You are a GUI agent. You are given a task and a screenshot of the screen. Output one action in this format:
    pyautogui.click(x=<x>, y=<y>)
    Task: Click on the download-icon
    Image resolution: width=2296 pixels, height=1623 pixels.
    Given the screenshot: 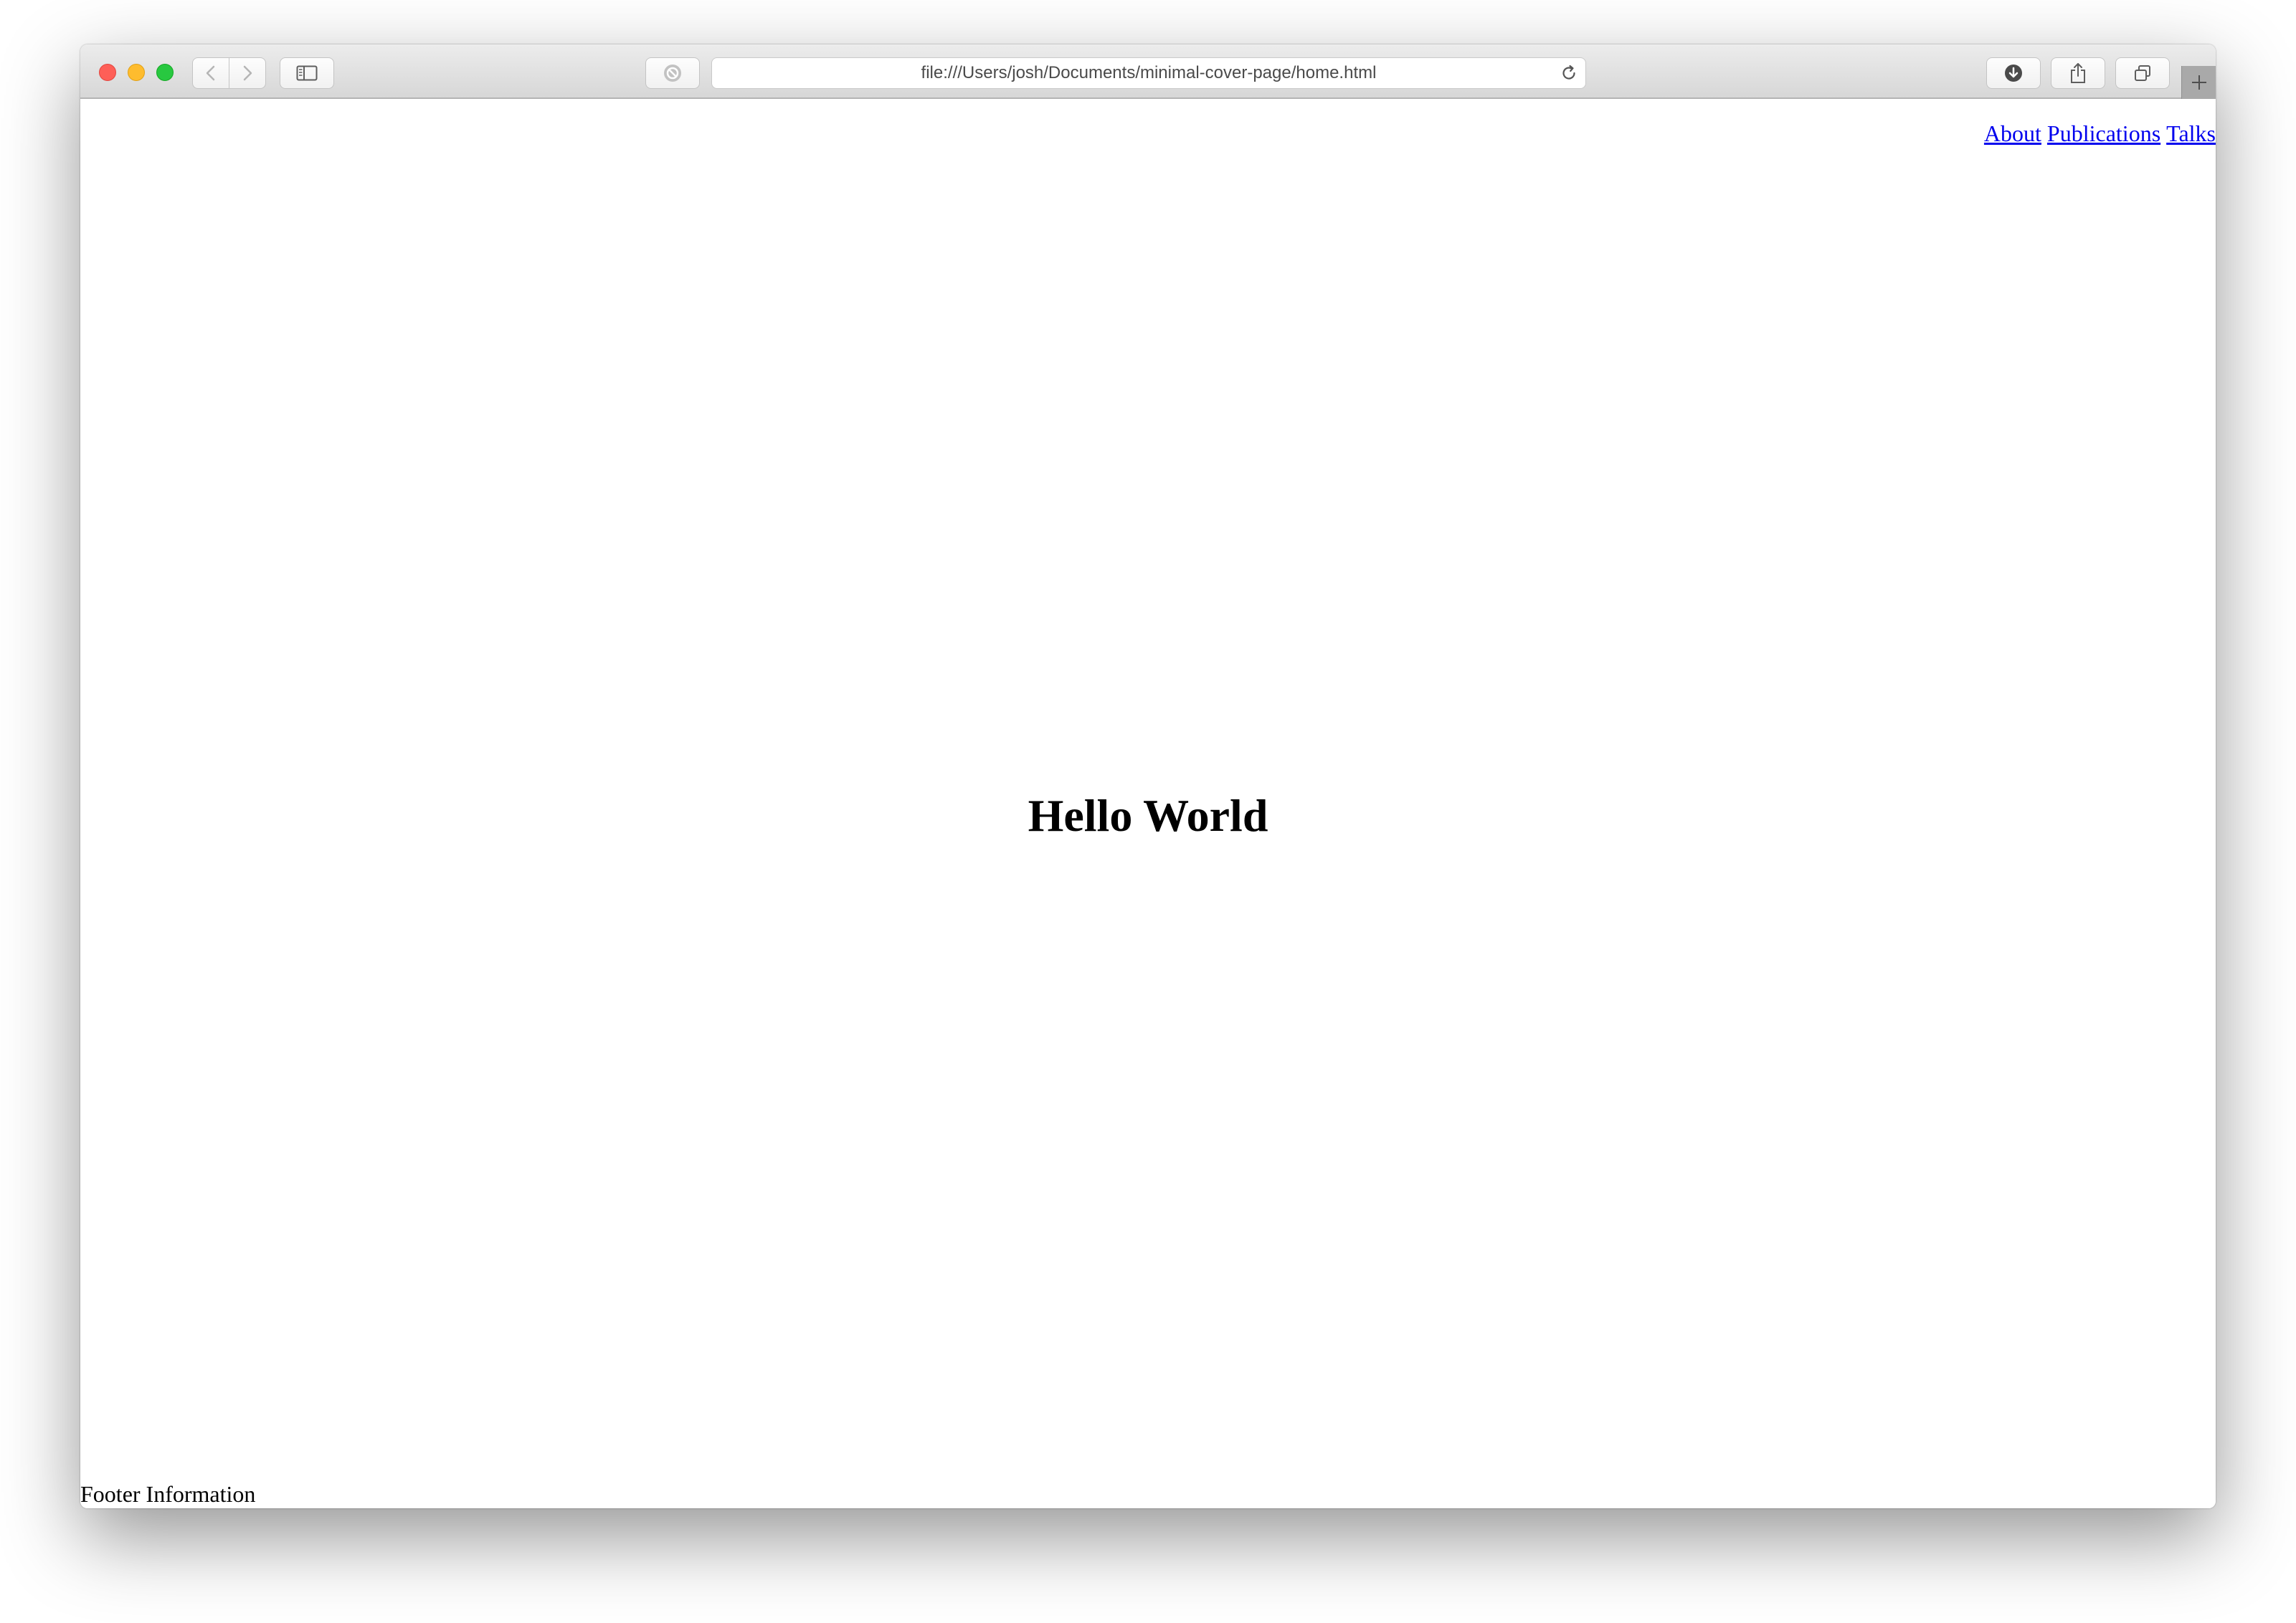 What is the action you would take?
    pyautogui.click(x=2014, y=73)
    